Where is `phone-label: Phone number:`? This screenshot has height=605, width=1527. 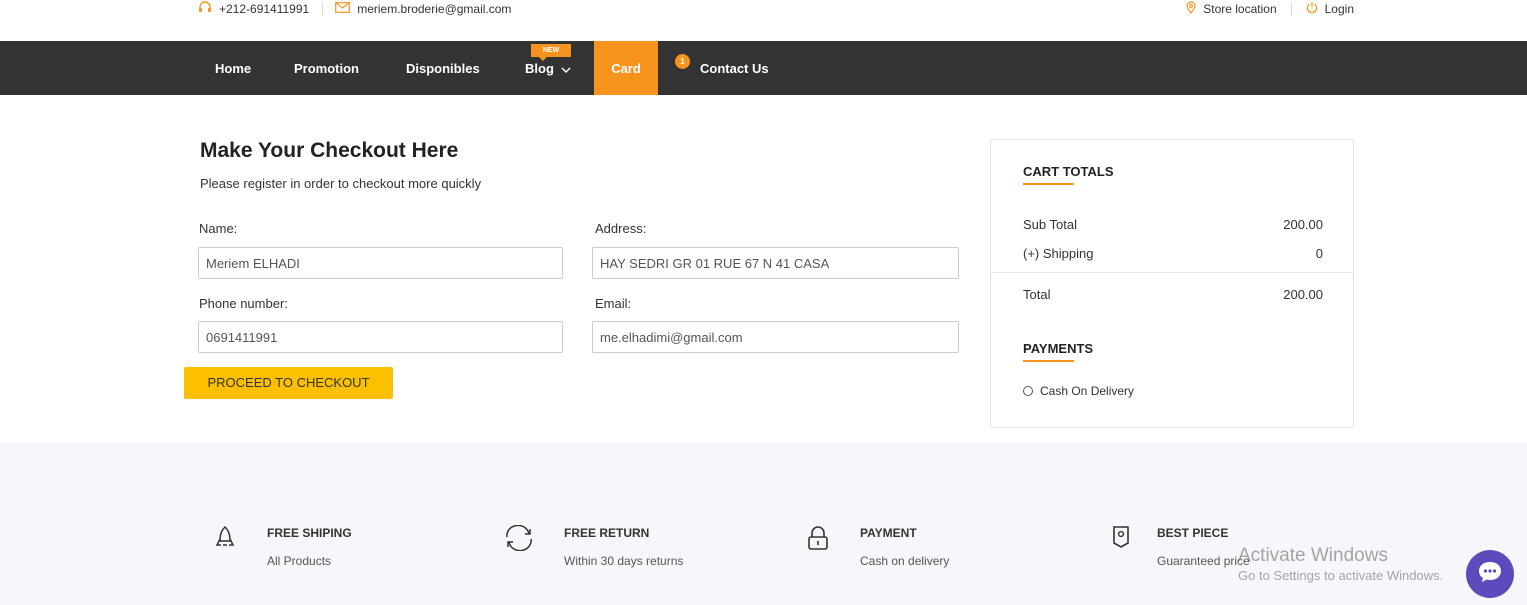 phone-label: Phone number: is located at coordinates (243, 303).